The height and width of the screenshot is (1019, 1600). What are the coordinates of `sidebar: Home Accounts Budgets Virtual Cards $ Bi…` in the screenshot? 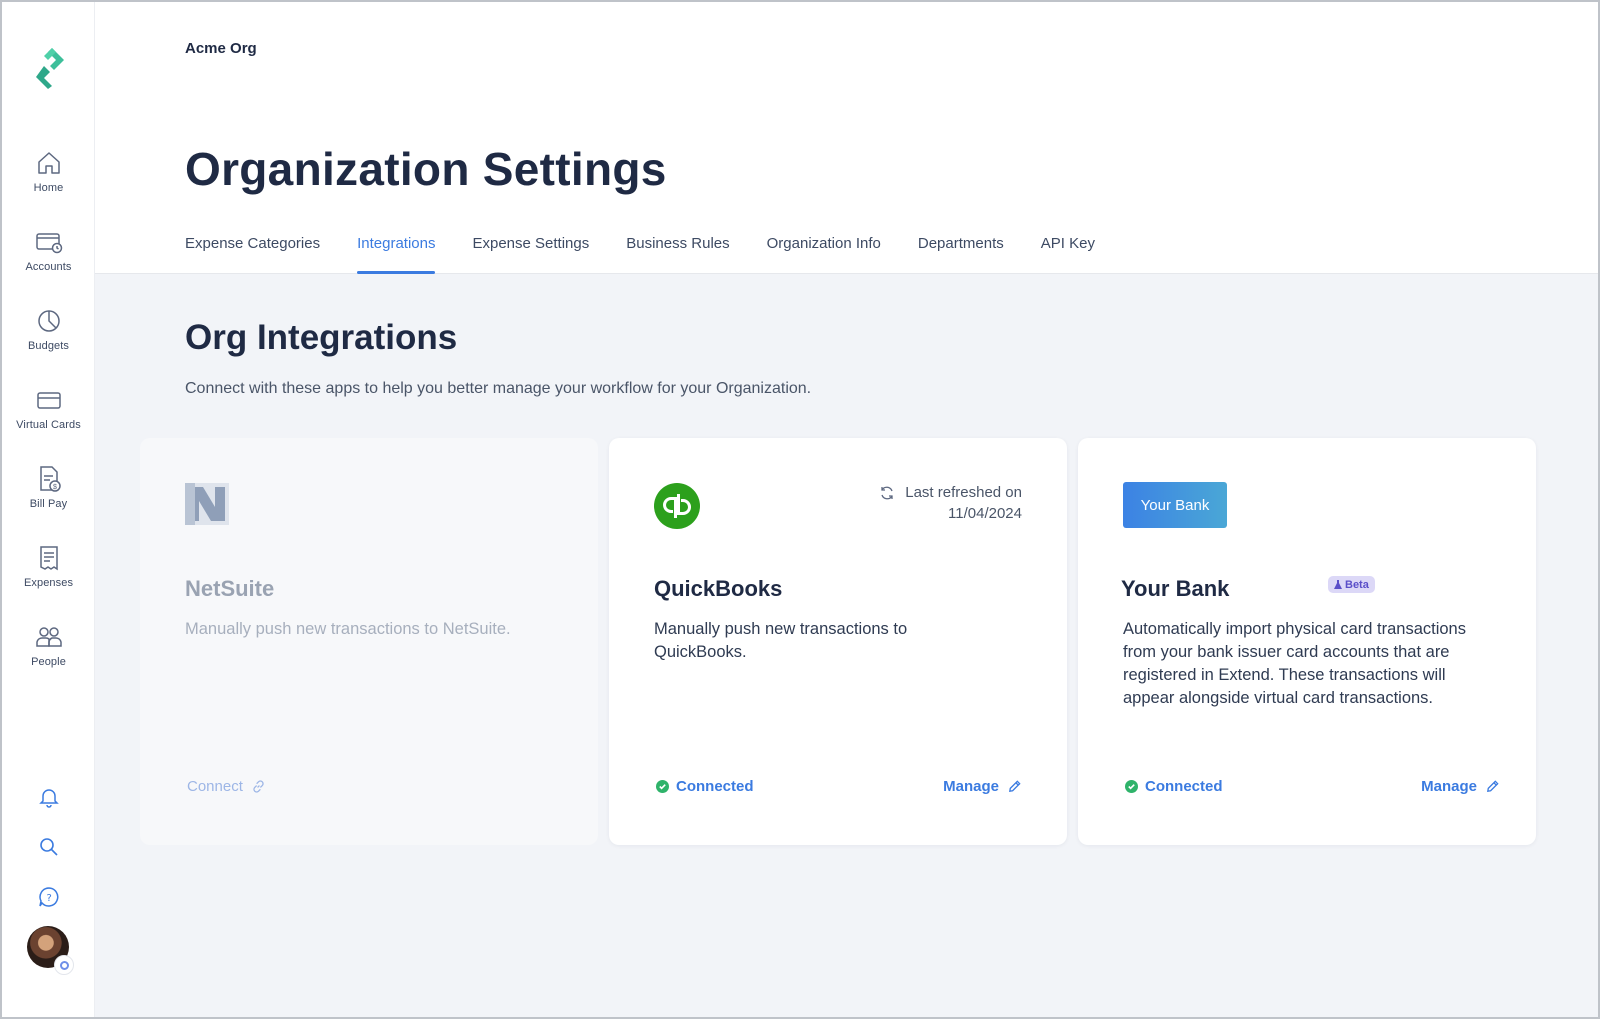 It's located at (48, 509).